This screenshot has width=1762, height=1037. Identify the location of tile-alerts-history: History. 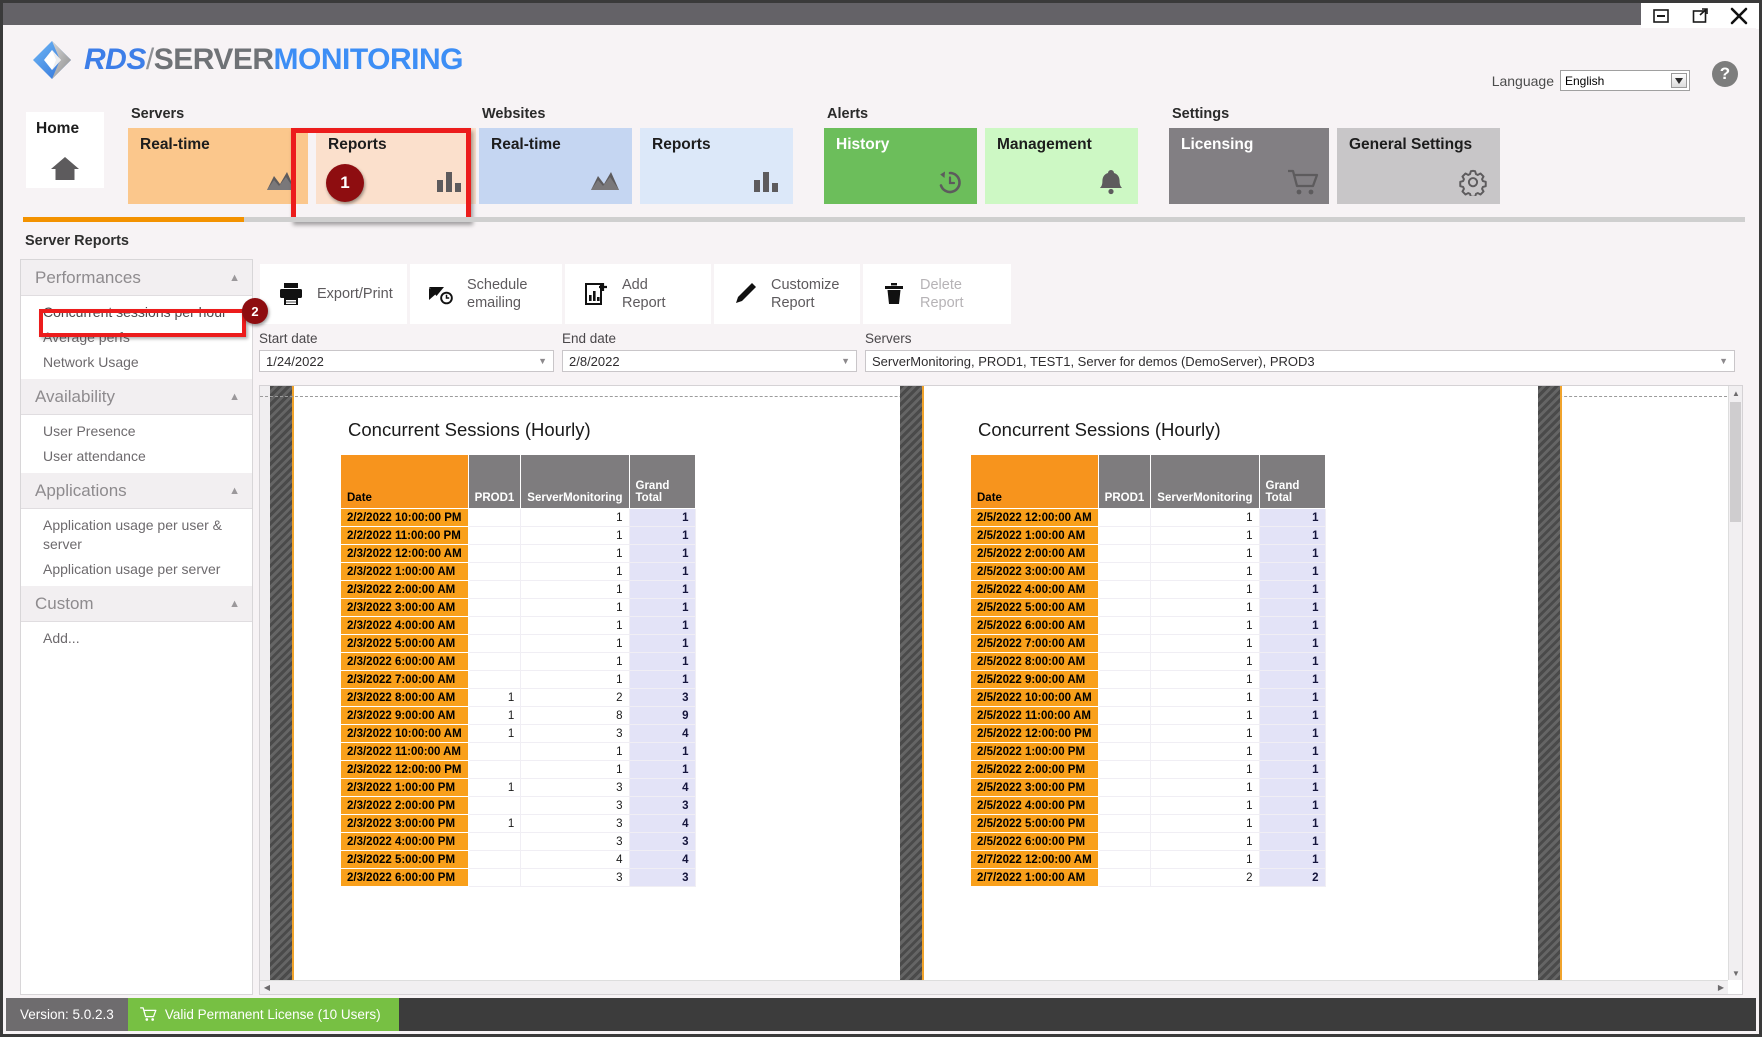
(900, 166).